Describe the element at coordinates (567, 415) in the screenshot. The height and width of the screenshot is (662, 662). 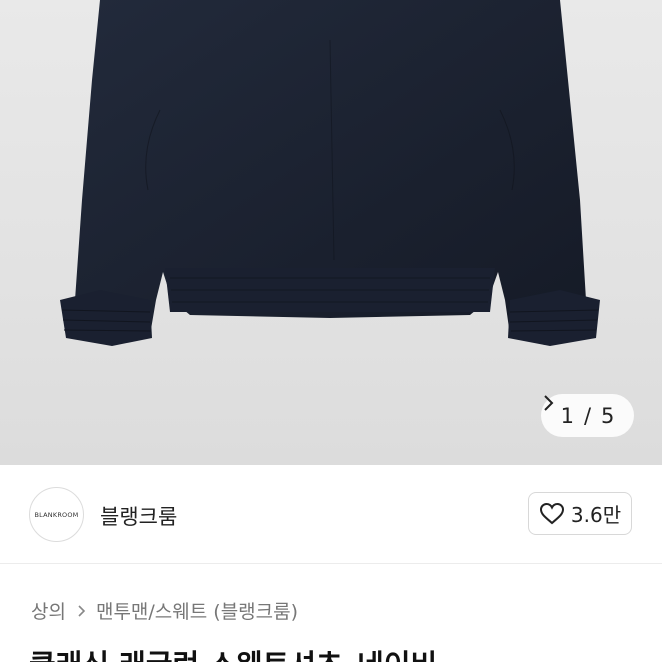
I see `pager-current: 1` at that location.